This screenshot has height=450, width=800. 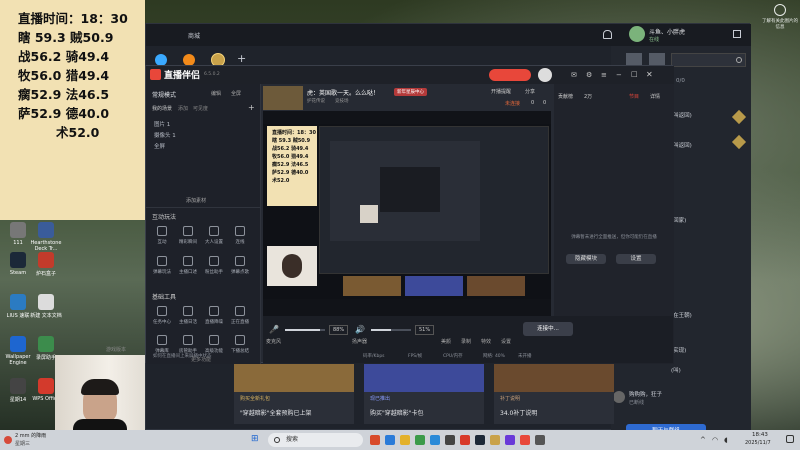 What do you see at coordinates (162, 344) in the screenshot?
I see `tool-danmaku-lib: 弹幕库` at bounding box center [162, 344].